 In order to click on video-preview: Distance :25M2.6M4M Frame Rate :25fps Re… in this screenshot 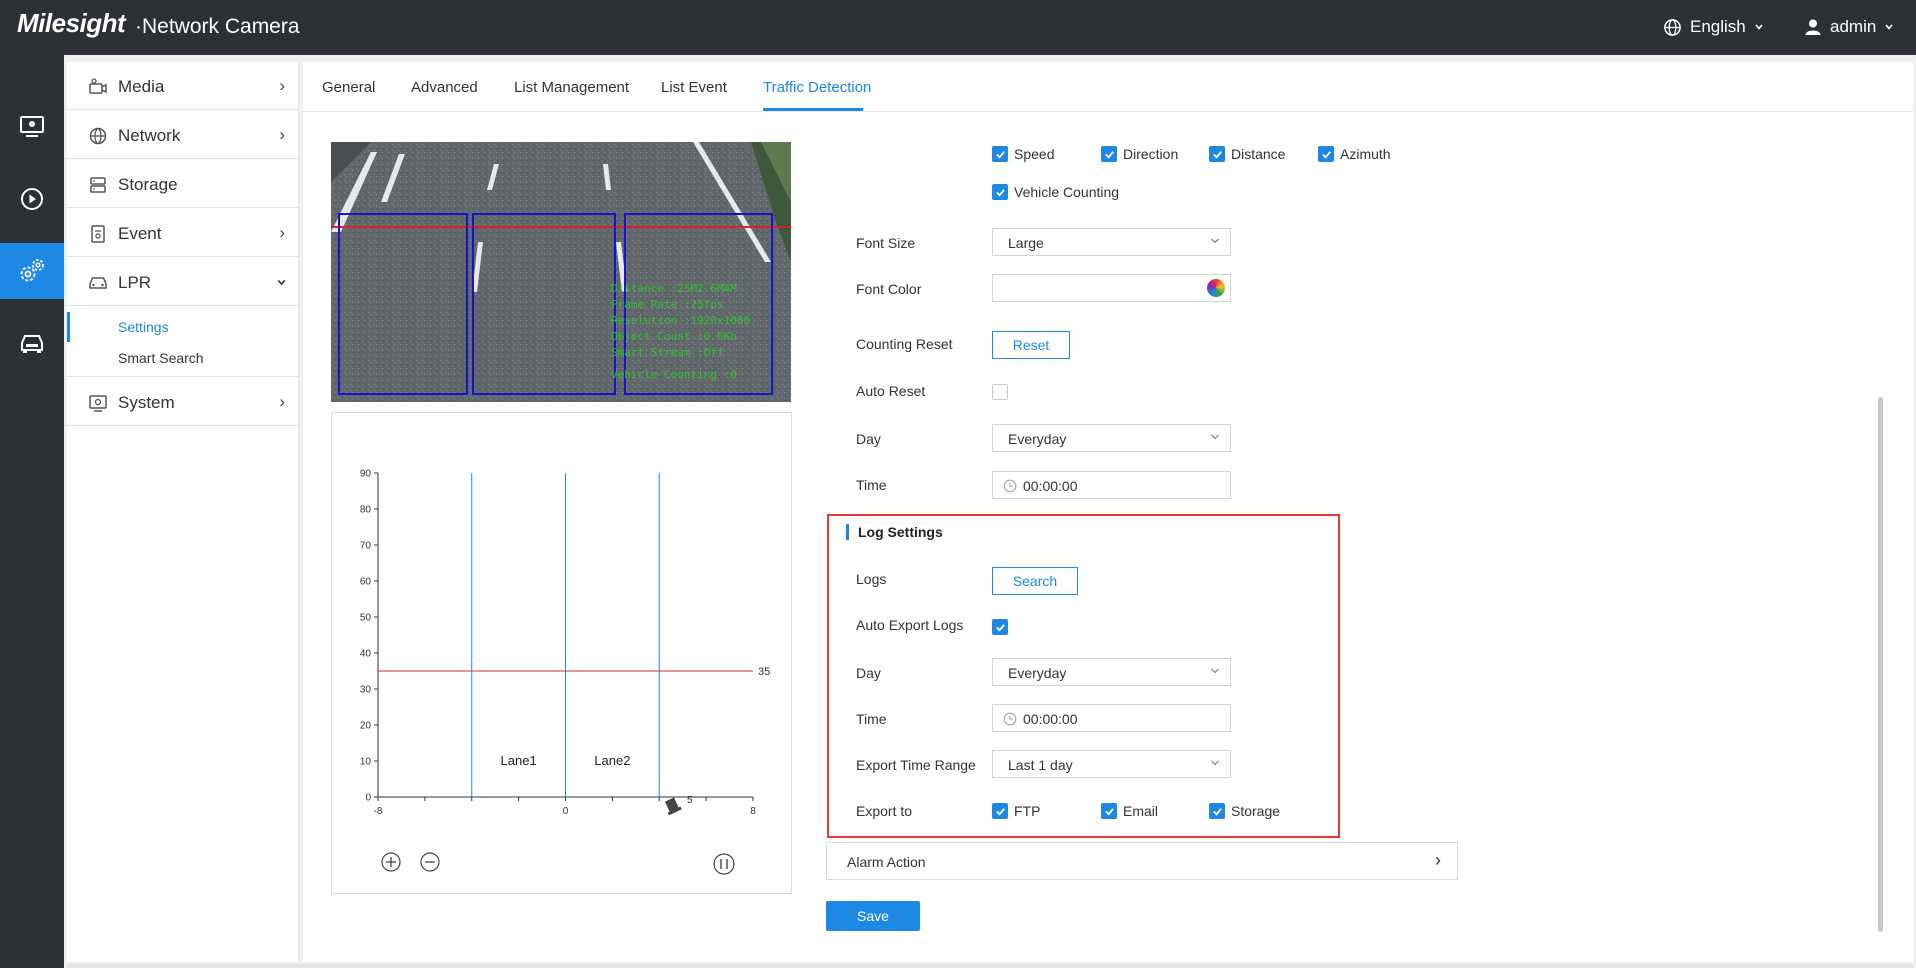, I will do `click(561, 272)`.